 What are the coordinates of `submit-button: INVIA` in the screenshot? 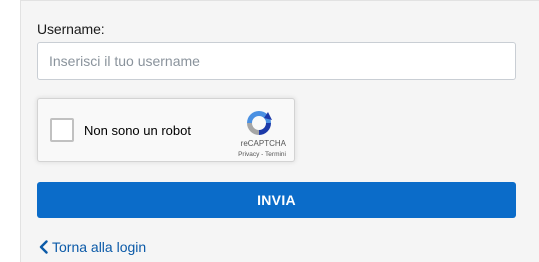 It's located at (276, 200).